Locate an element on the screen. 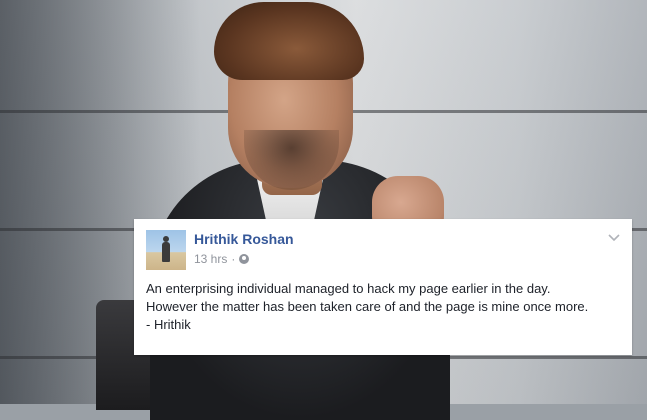  post-meta: 13 hrs · is located at coordinates (222, 259).